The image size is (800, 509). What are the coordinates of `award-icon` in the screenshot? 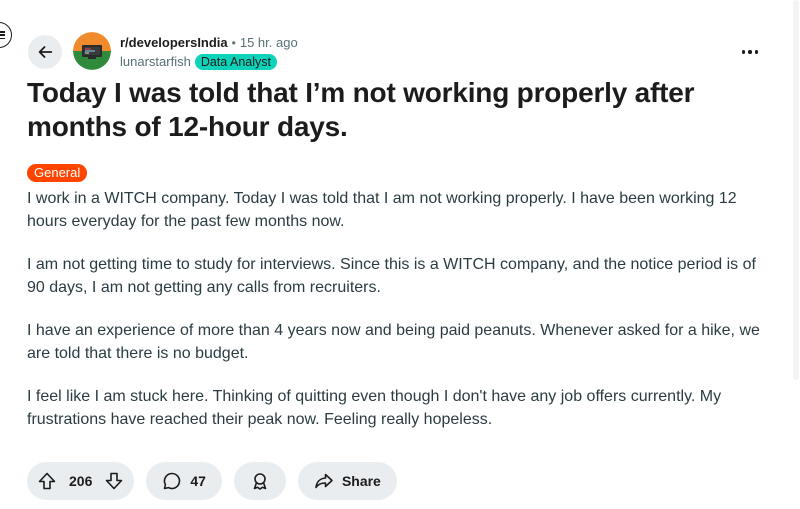 It's located at (260, 481).